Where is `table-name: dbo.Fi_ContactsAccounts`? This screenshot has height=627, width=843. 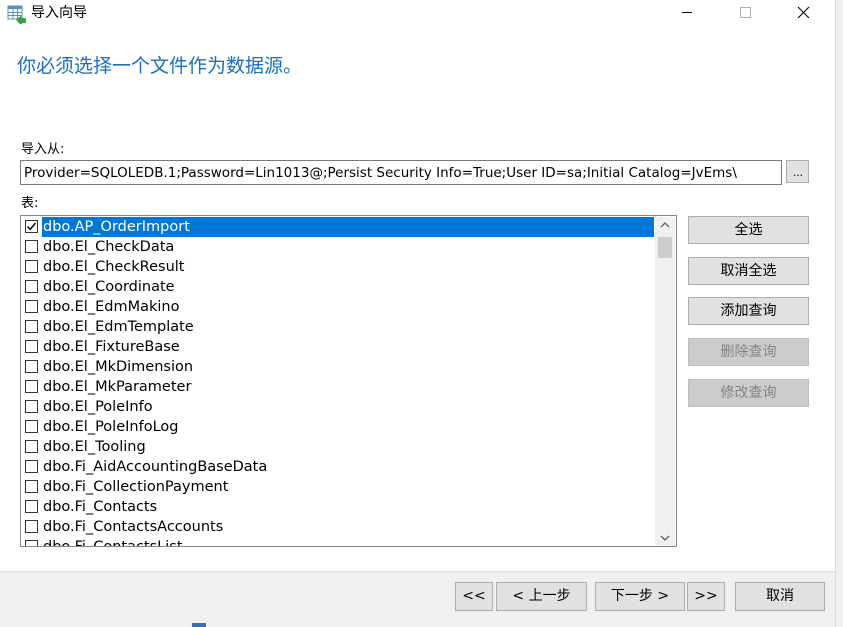 table-name: dbo.Fi_ContactsAccounts is located at coordinates (133, 527).